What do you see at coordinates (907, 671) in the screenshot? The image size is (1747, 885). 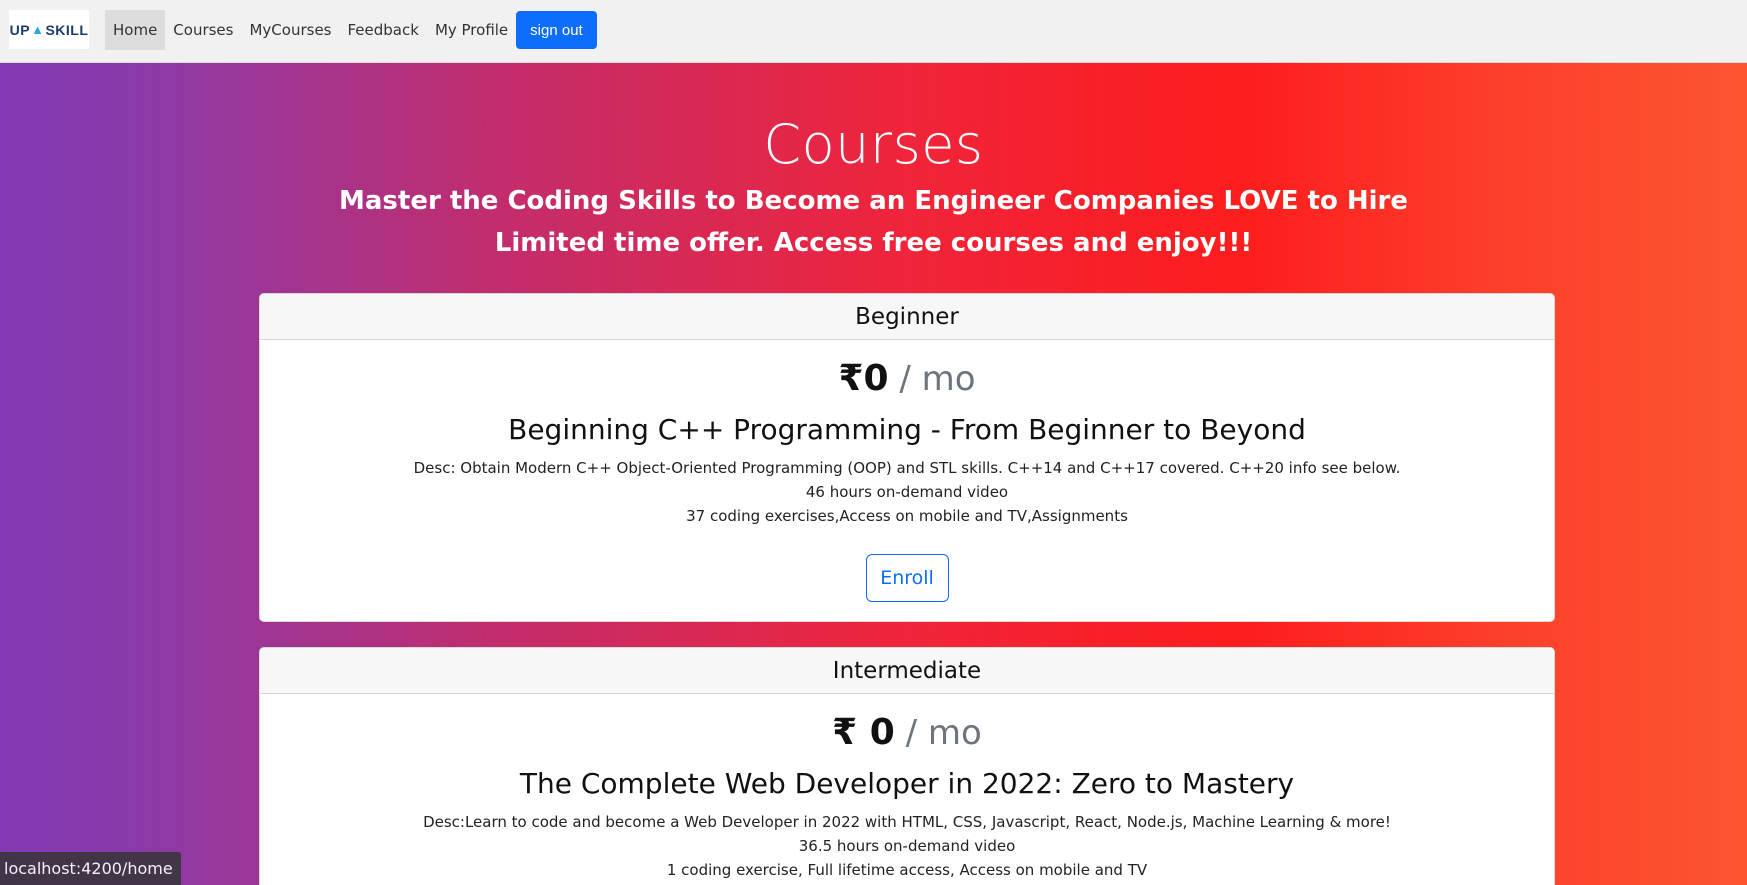 I see `card-header: Intermediate` at bounding box center [907, 671].